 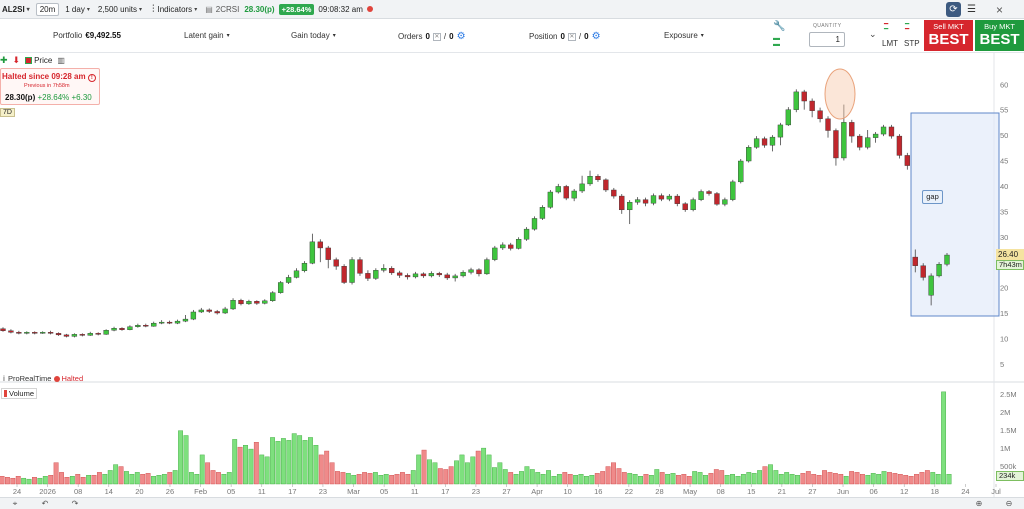 I want to click on portfolio-label: Portfolio, so click(x=68, y=35).